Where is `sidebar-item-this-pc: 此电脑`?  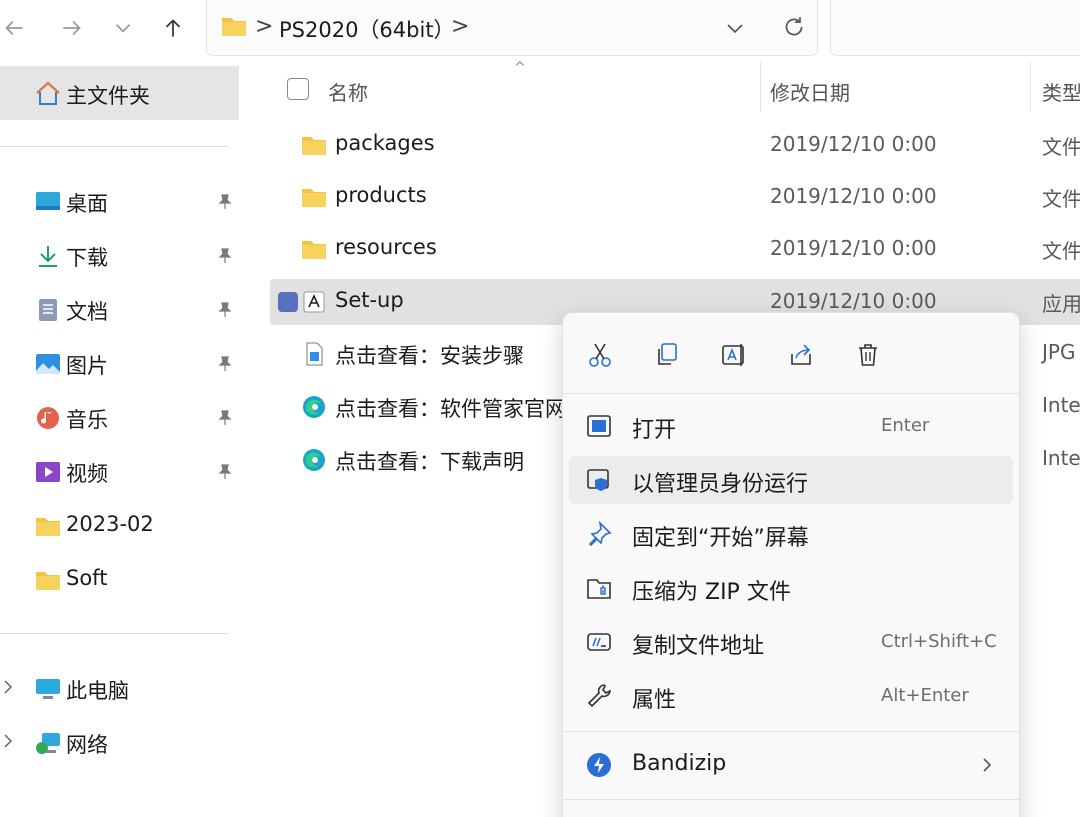 sidebar-item-this-pc: 此电脑 is located at coordinates (120, 689).